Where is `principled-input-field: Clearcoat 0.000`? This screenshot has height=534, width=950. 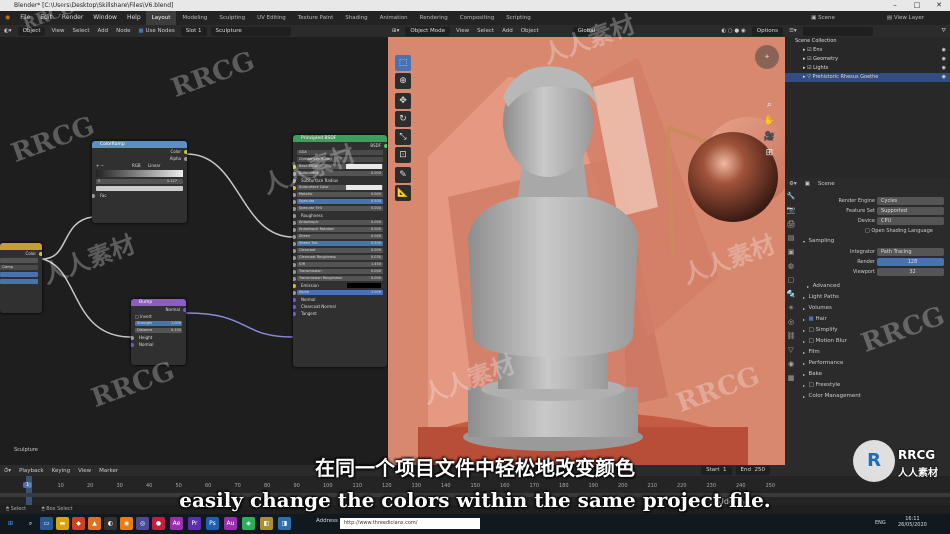
principled-input-field: Clearcoat 0.000 is located at coordinates (340, 250).